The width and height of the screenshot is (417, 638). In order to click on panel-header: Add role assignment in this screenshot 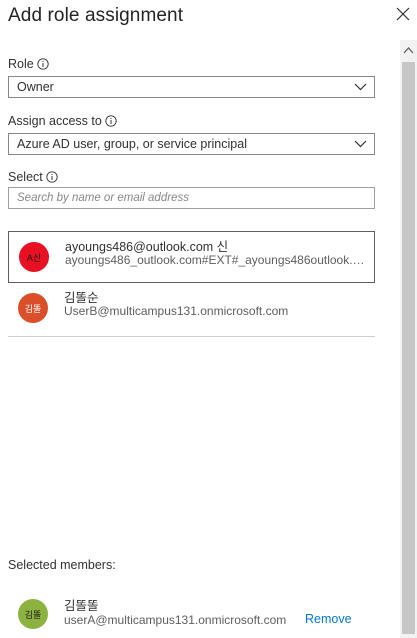, I will do `click(208, 20)`.